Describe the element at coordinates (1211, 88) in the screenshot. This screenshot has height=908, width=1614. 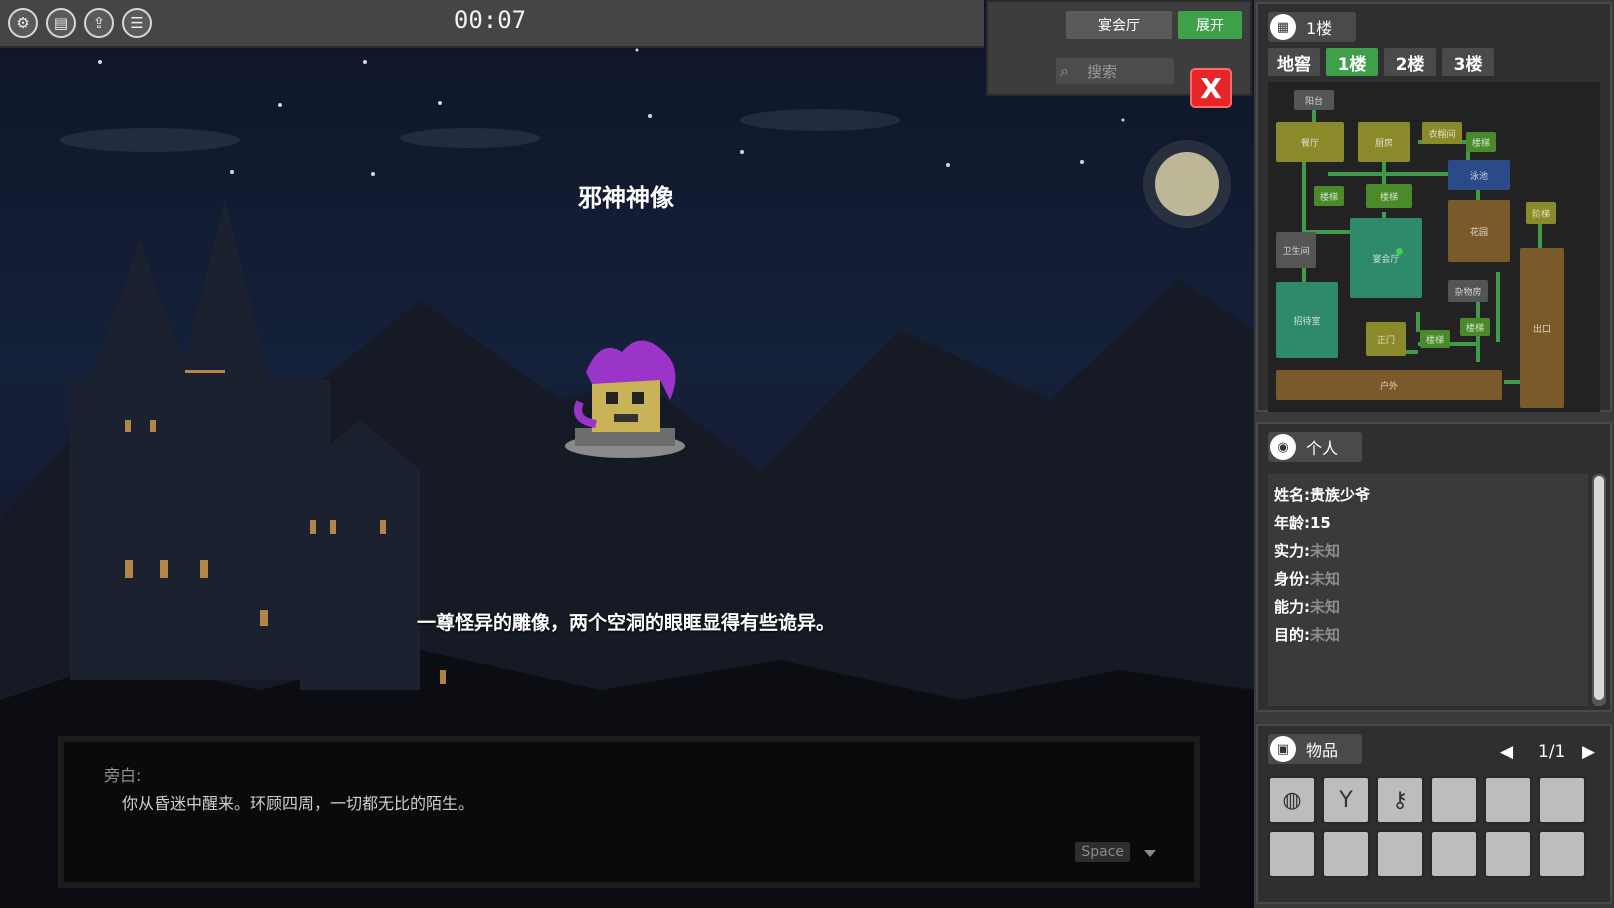
I see `close-button: X` at that location.